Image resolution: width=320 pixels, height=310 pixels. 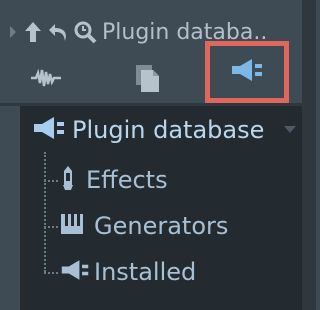 I want to click on tree-node-label: Generators, so click(x=161, y=226).